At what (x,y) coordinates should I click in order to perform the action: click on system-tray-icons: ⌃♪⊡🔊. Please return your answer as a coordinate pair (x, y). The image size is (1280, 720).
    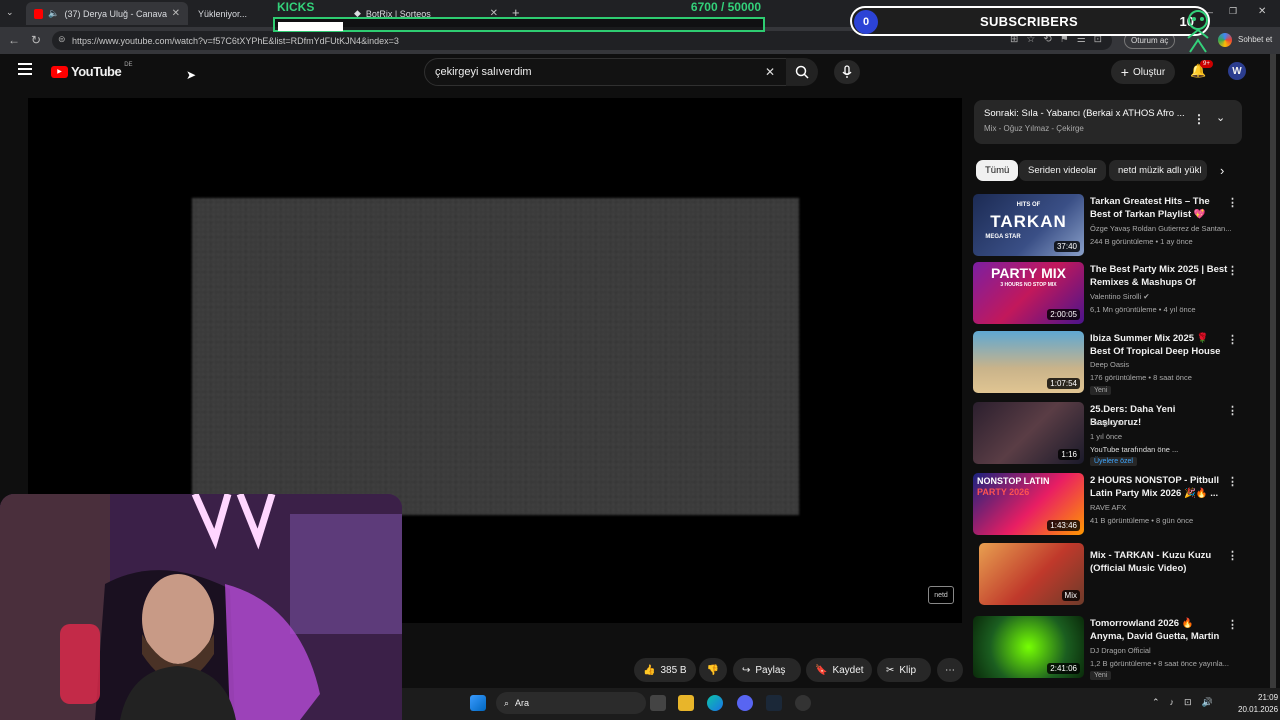
    Looking at the image, I should click on (1187, 702).